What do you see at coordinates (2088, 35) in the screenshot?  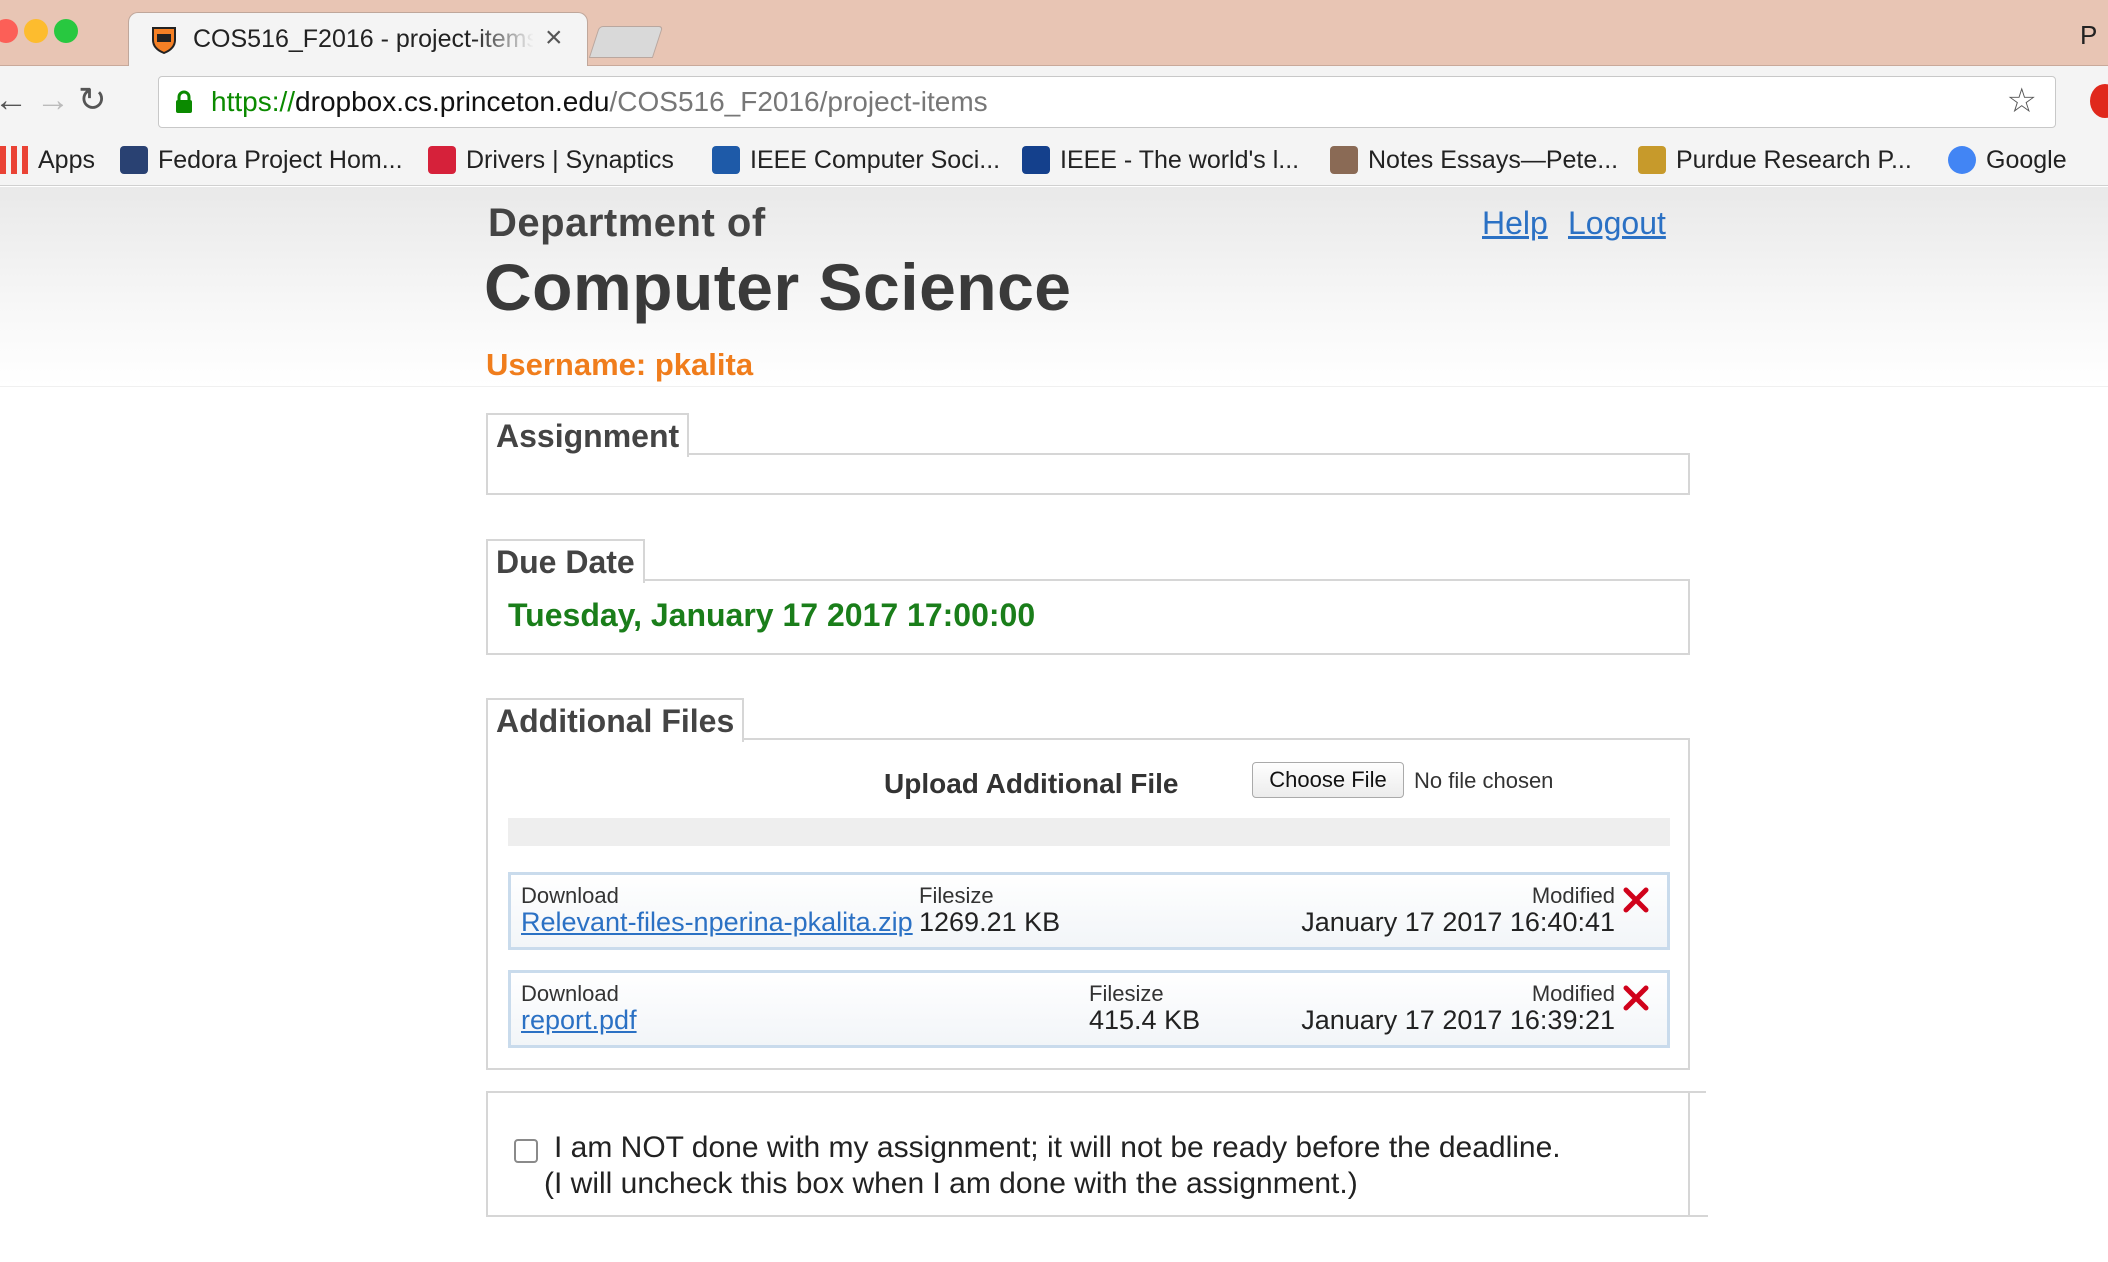 I see `profile-button: P` at bounding box center [2088, 35].